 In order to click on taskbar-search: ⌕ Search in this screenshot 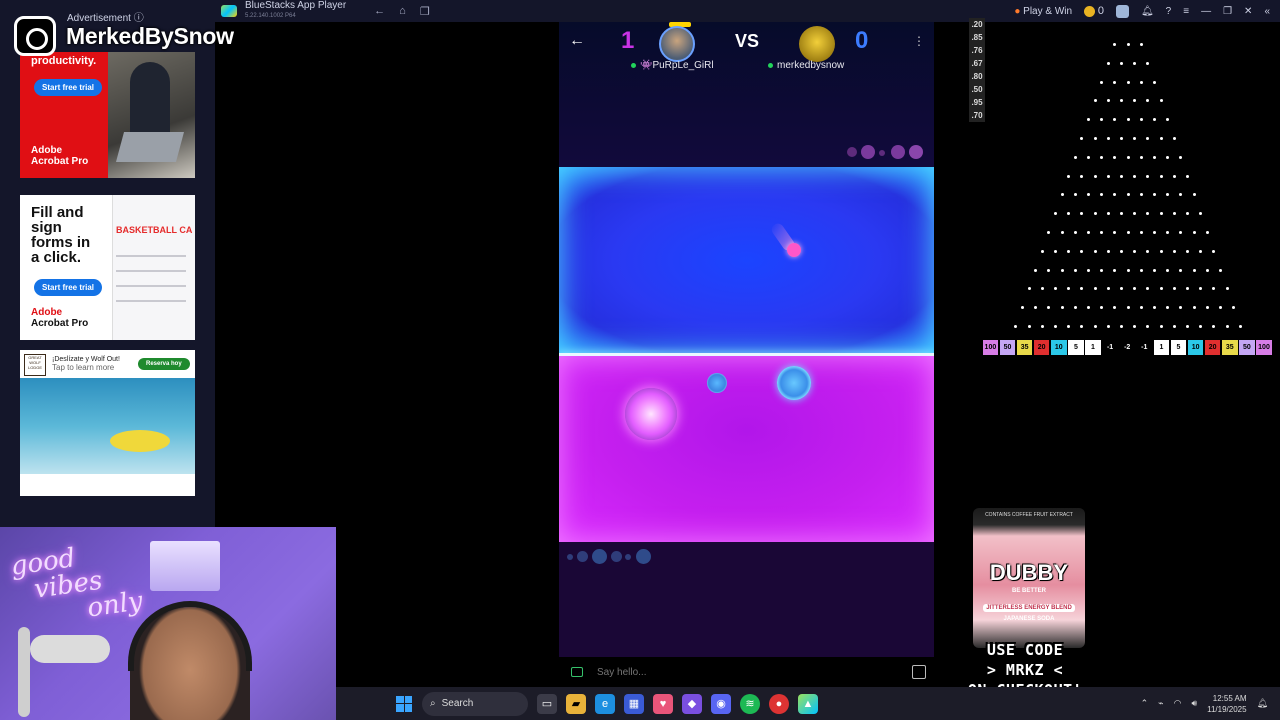, I will do `click(475, 703)`.